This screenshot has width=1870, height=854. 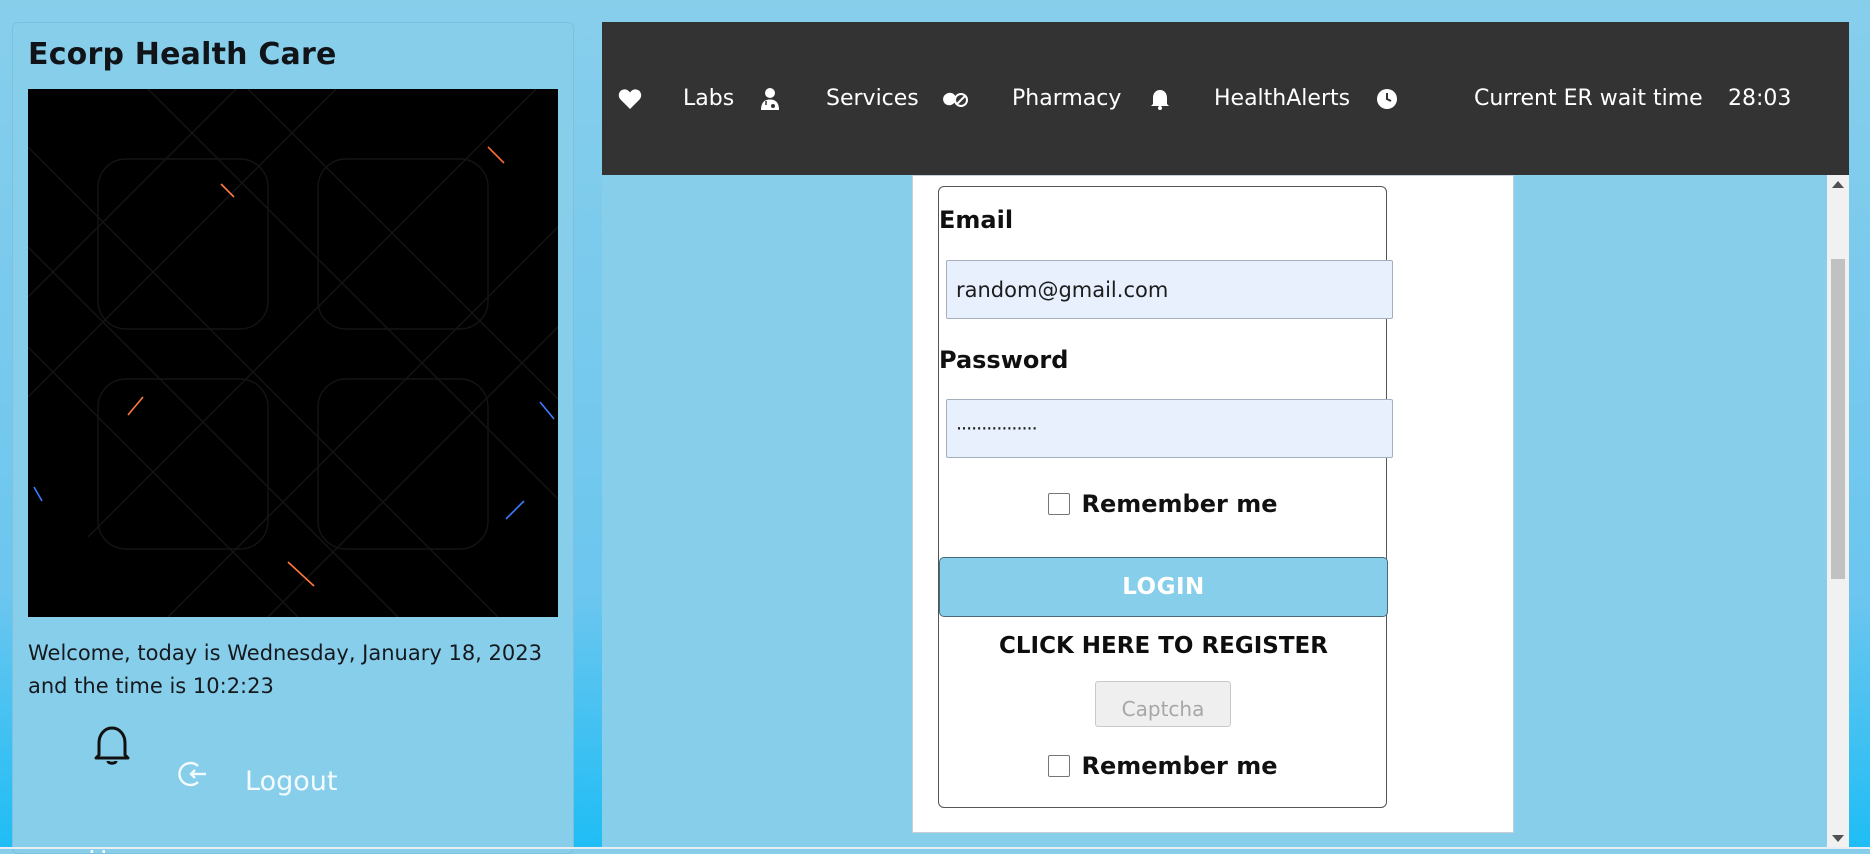 What do you see at coordinates (1179, 504) in the screenshot?
I see `remember-me-label: Remember me` at bounding box center [1179, 504].